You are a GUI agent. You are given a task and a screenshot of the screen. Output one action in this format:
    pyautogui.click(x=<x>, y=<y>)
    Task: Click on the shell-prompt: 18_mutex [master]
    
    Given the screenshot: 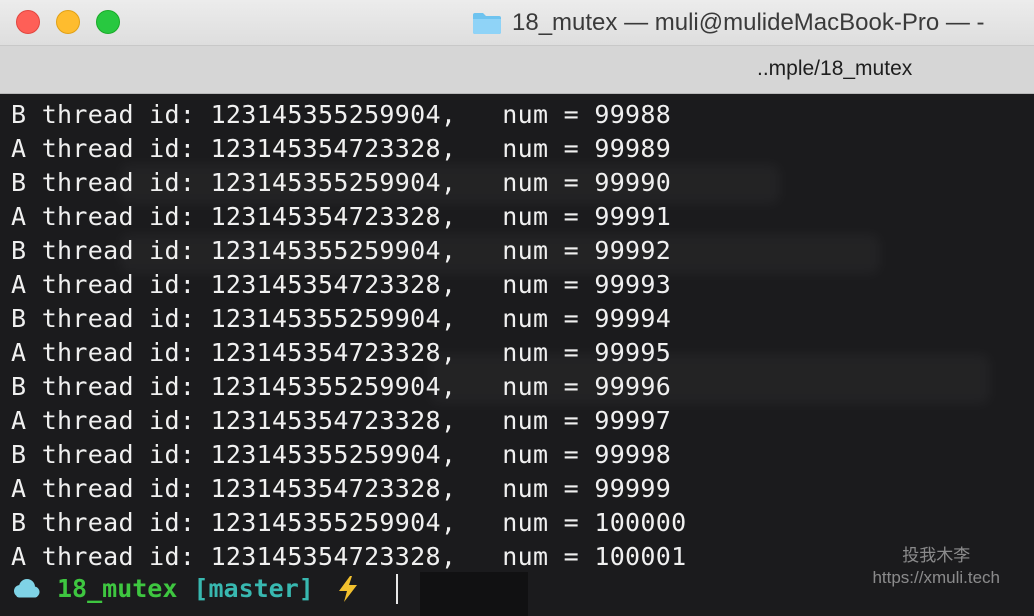 What is the action you would take?
    pyautogui.click(x=204, y=589)
    